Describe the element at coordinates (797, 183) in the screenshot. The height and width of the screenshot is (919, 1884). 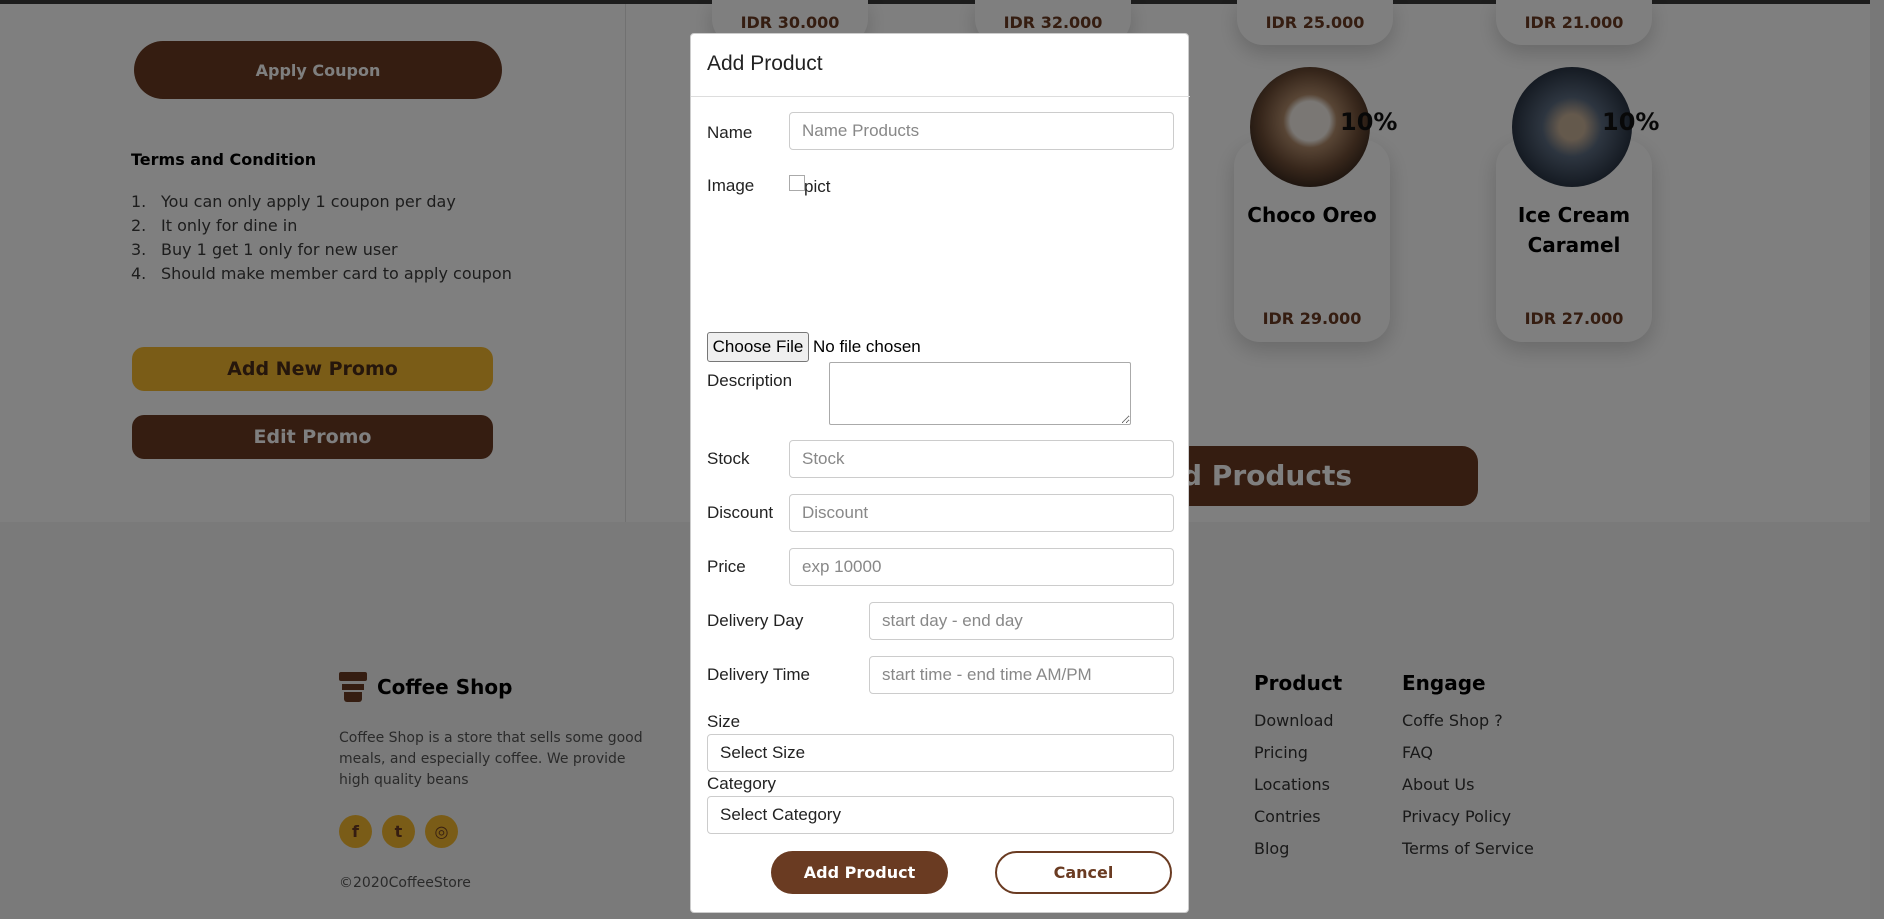
I see `broken-image-icon` at that location.